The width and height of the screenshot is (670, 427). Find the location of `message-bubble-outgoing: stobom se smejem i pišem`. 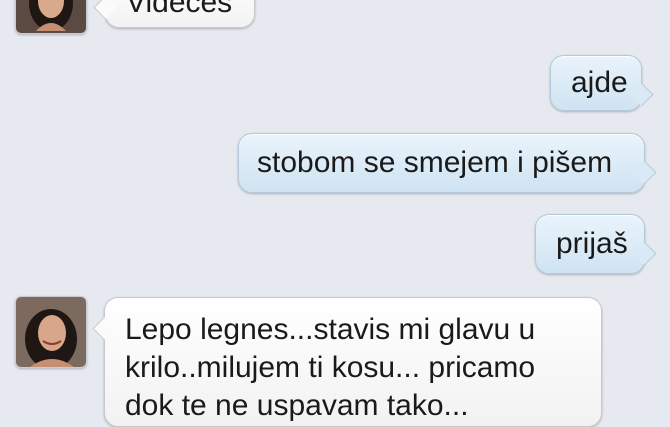

message-bubble-outgoing: stobom se smejem i pišem is located at coordinates (447, 163).